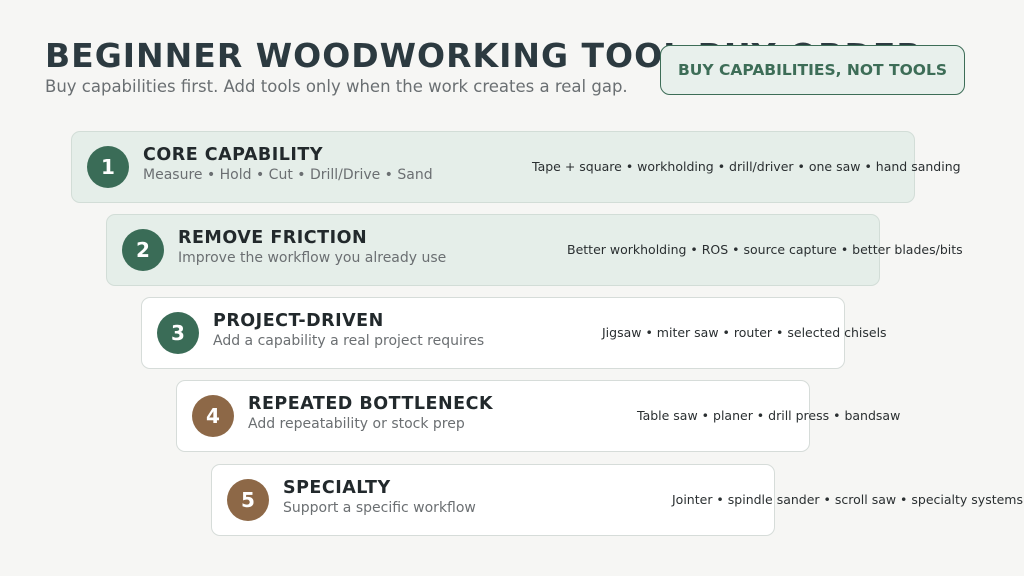 This screenshot has height=576, width=1024. Describe the element at coordinates (349, 341) in the screenshot. I see `tier-description: Add a capability a real project requires` at that location.